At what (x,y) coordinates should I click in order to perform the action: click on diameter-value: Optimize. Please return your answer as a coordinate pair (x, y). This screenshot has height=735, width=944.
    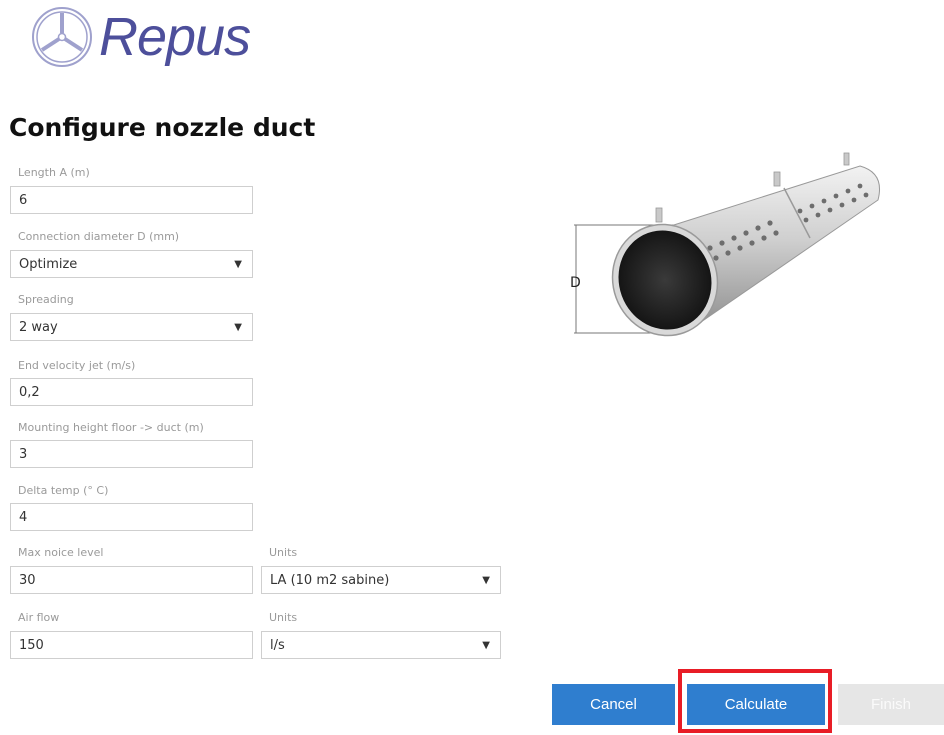
    Looking at the image, I should click on (48, 264).